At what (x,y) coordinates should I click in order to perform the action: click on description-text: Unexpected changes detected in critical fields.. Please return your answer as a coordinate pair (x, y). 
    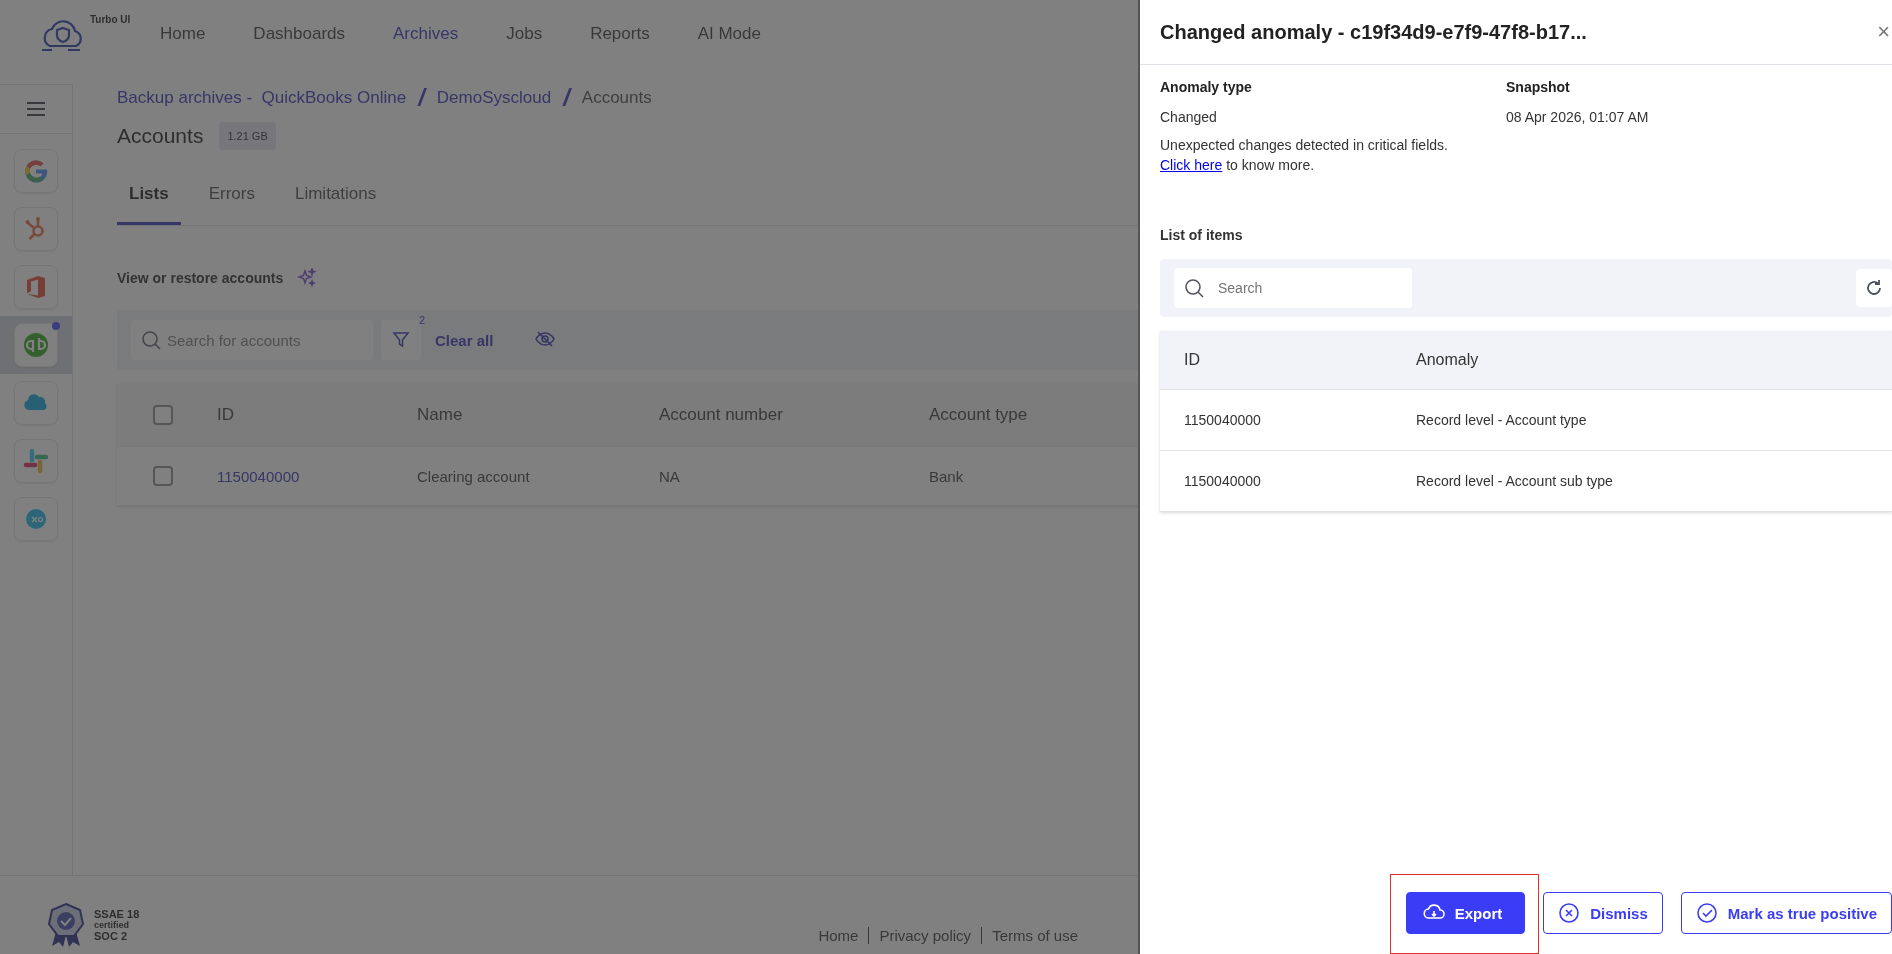
    Looking at the image, I should click on (1304, 145).